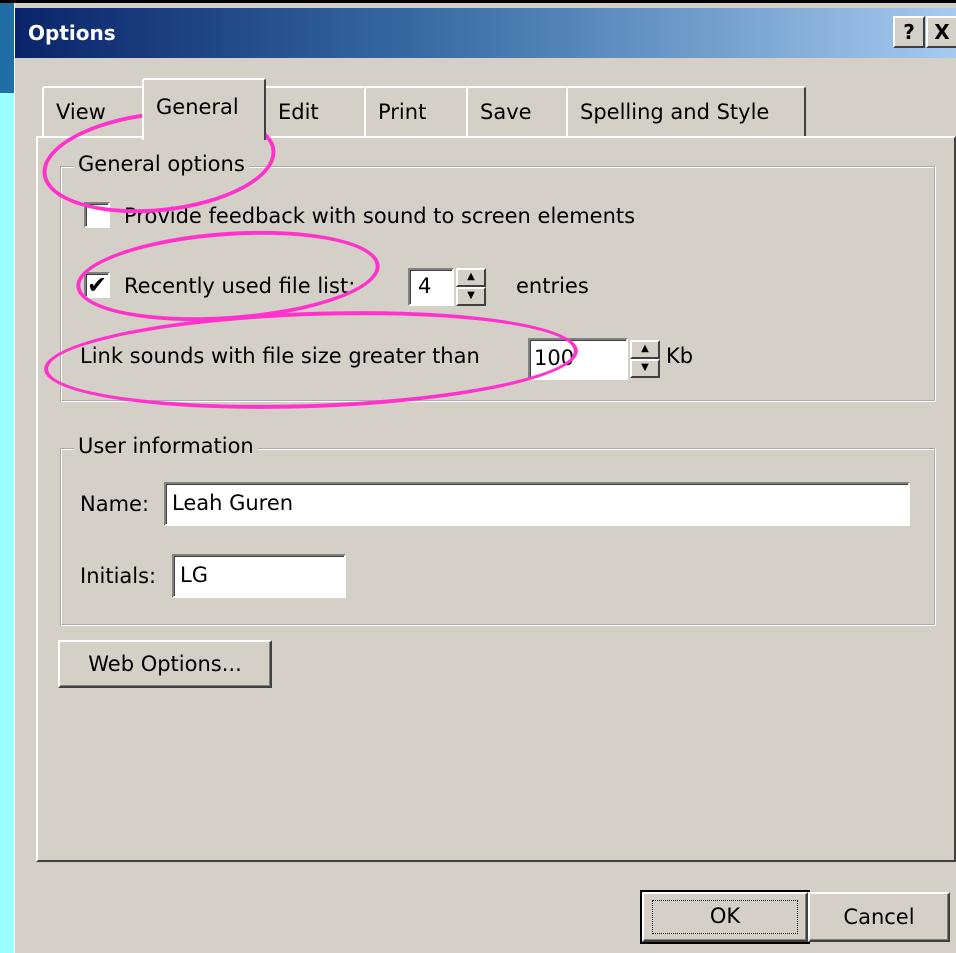  What do you see at coordinates (315, 111) in the screenshot?
I see `tab-edit: Edit` at bounding box center [315, 111].